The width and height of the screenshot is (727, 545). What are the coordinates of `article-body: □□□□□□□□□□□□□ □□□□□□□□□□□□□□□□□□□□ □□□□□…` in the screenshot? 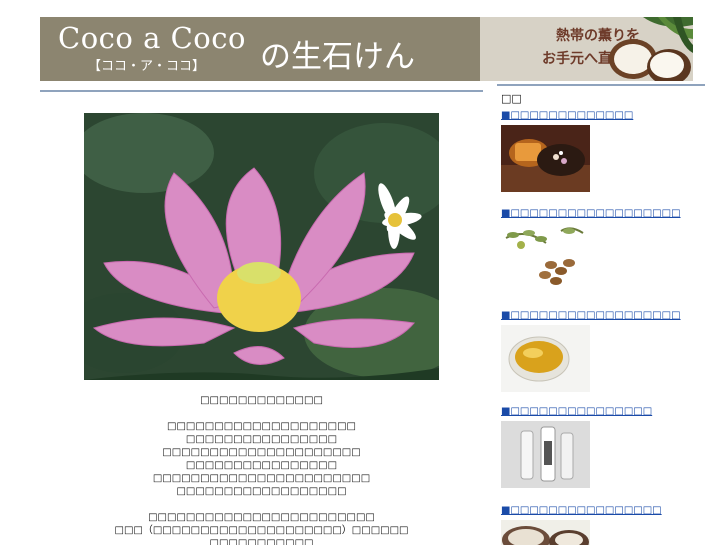 It's located at (261, 469).